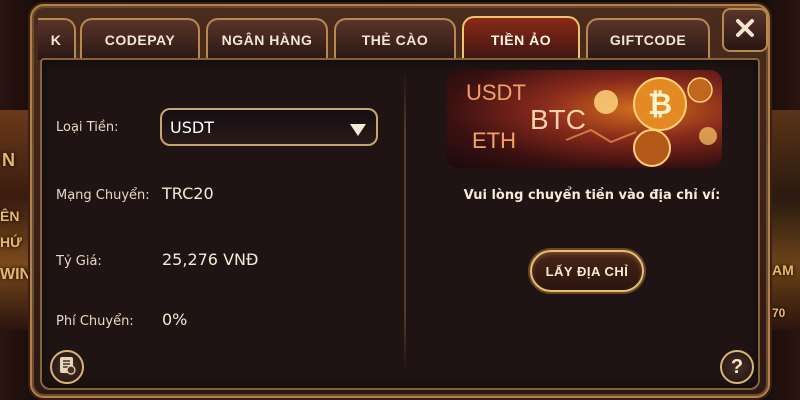  I want to click on background-text: AM, so click(783, 270).